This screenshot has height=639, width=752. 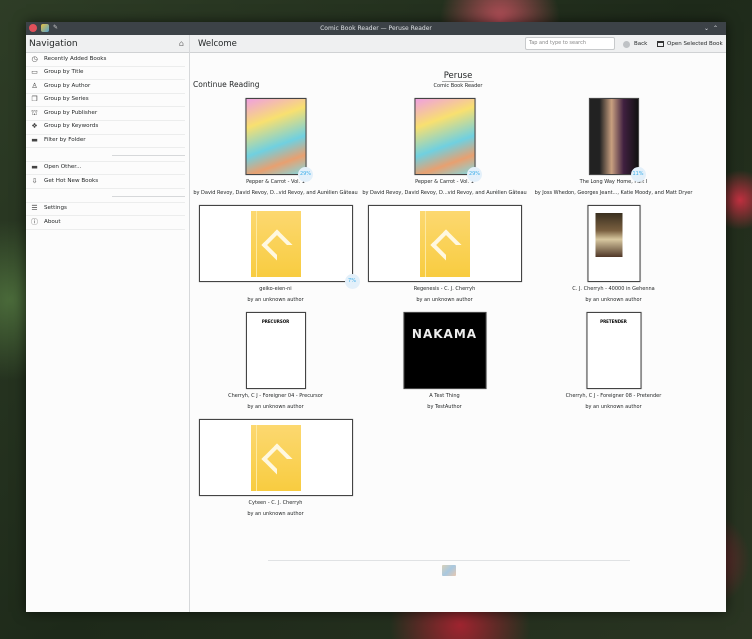 I want to click on window-title: Comic Book Reader — Peruse Reader, so click(x=376, y=28).